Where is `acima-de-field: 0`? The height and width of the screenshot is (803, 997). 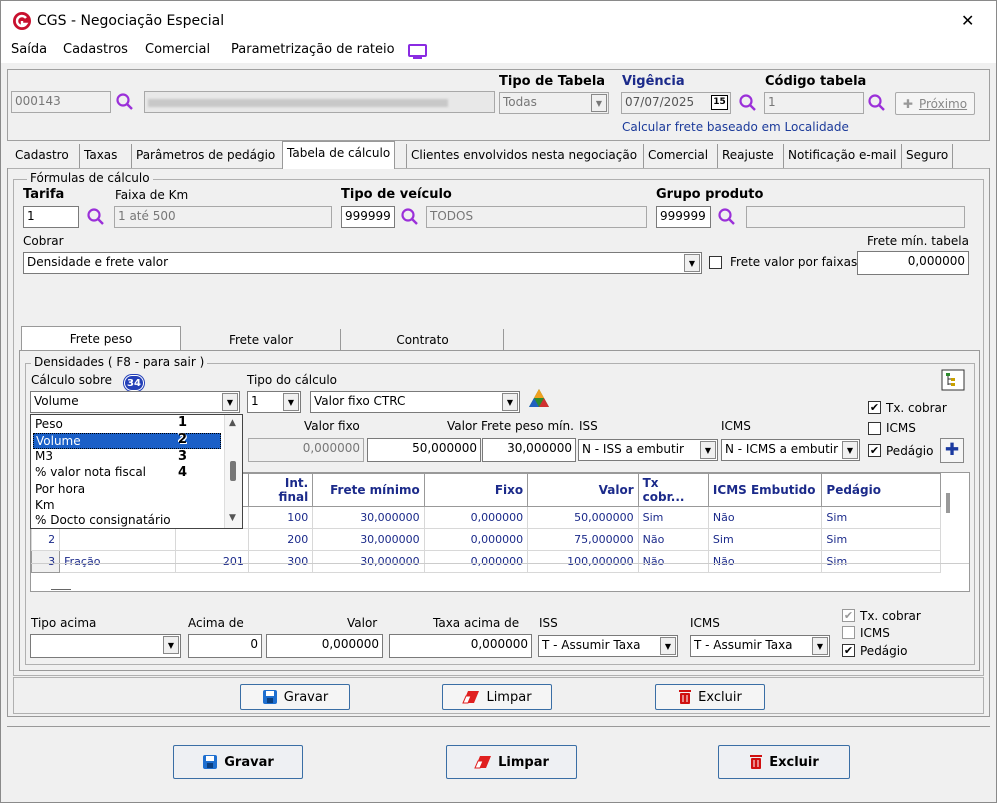 acima-de-field: 0 is located at coordinates (225, 646).